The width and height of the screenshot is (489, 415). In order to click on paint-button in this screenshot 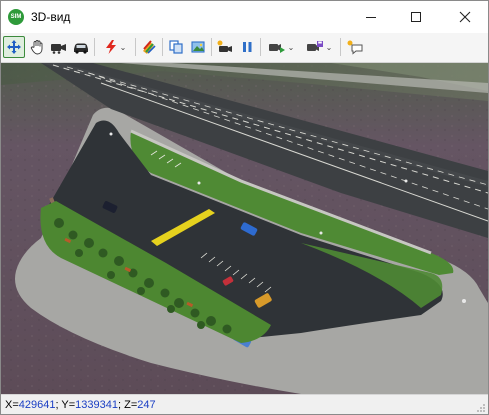, I will do `click(149, 47)`.